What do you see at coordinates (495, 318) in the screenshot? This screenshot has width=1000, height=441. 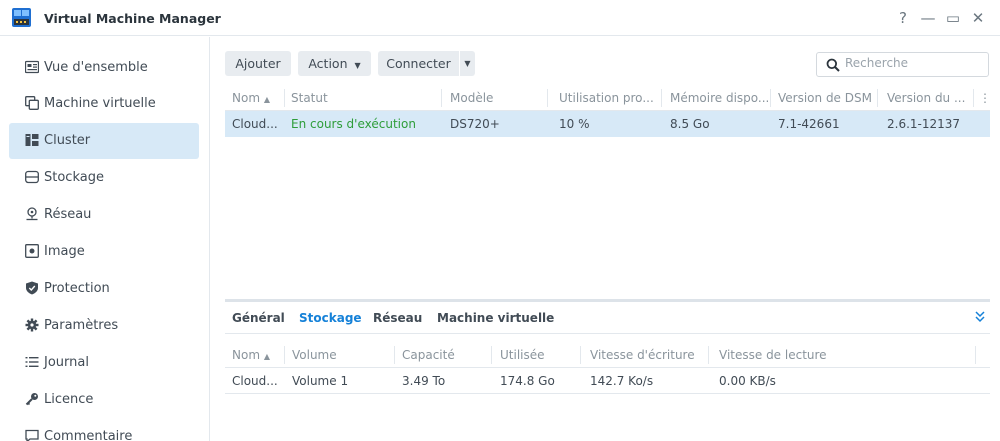 I see `tab-virtual-machine: Machine virtuelle` at bounding box center [495, 318].